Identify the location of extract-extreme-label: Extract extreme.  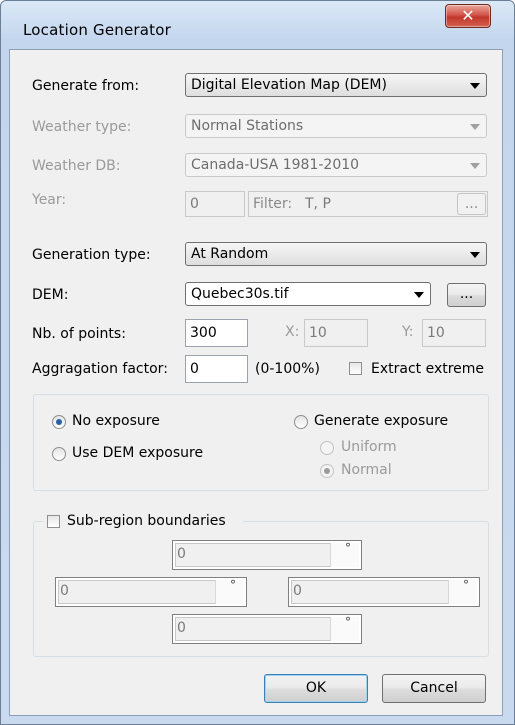
(428, 369).